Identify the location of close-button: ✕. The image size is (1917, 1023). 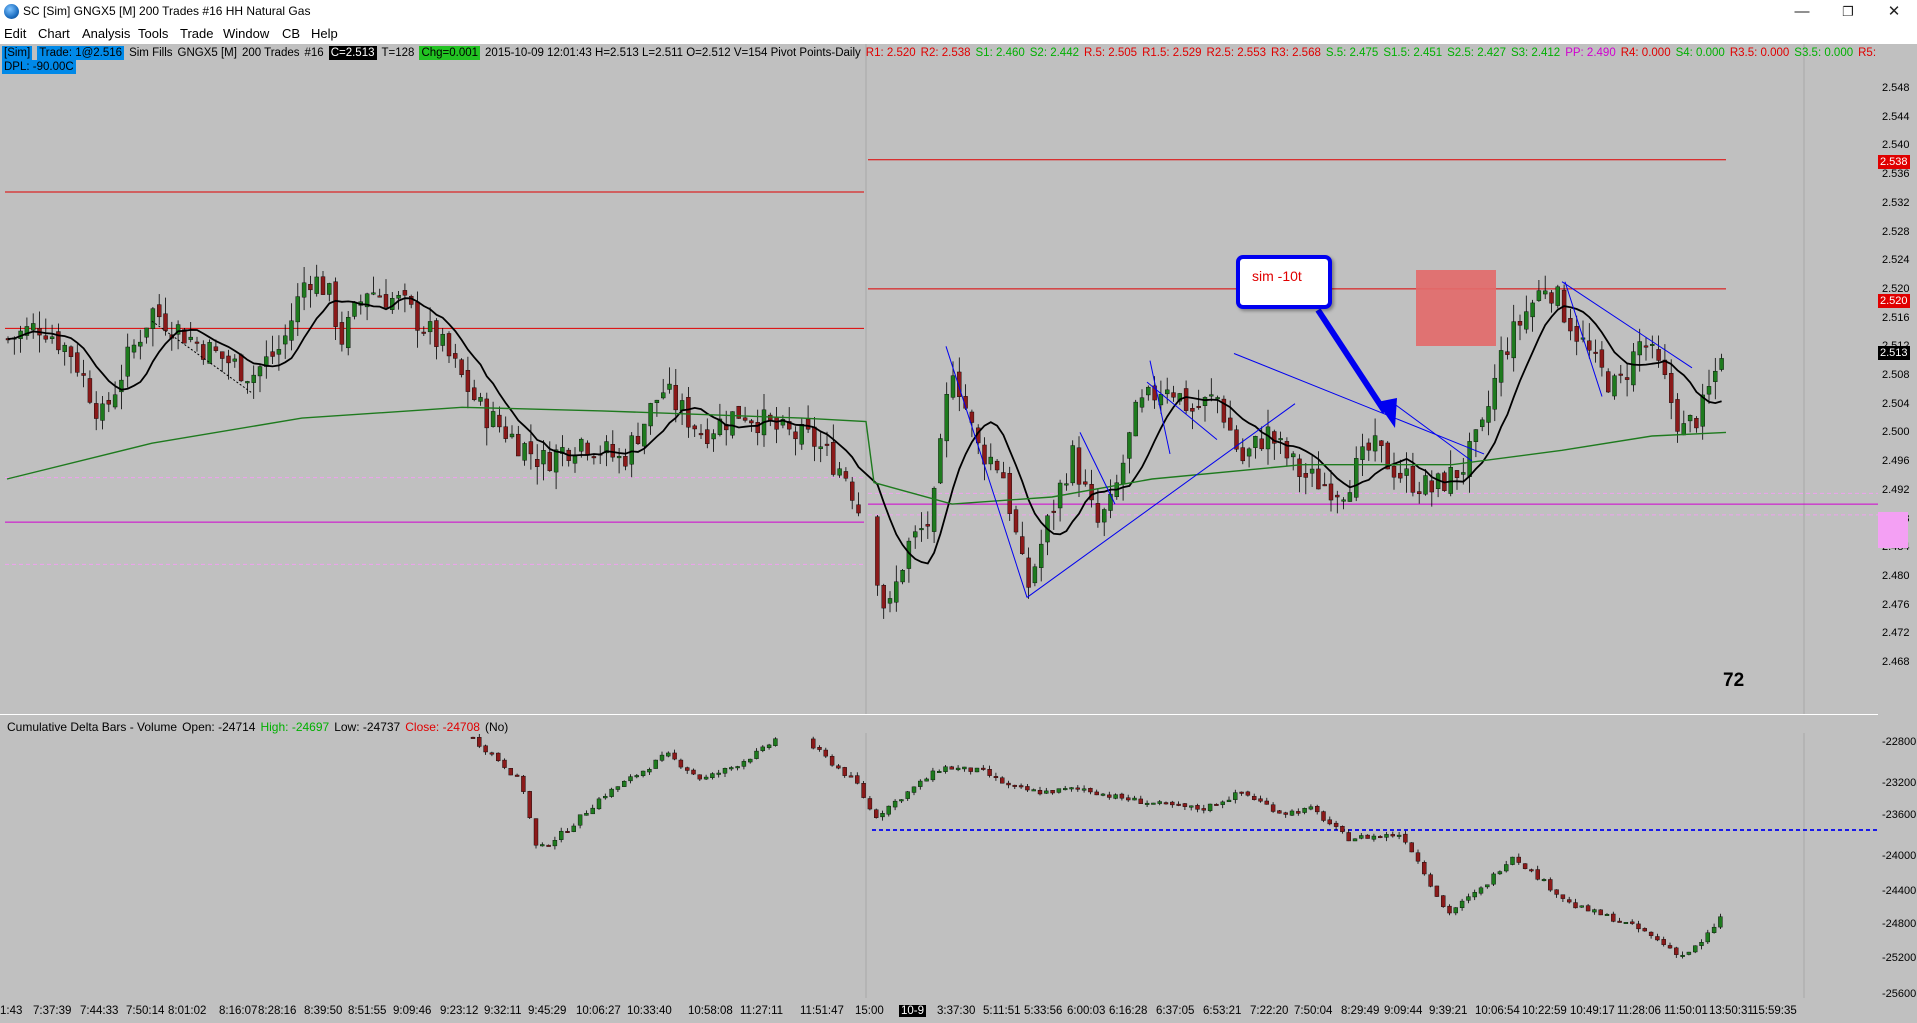
(1894, 12).